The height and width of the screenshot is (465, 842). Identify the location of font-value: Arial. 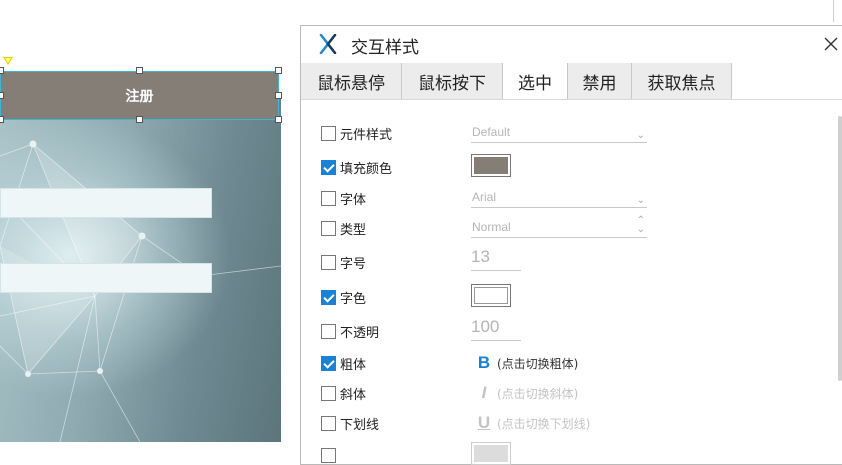
(484, 197).